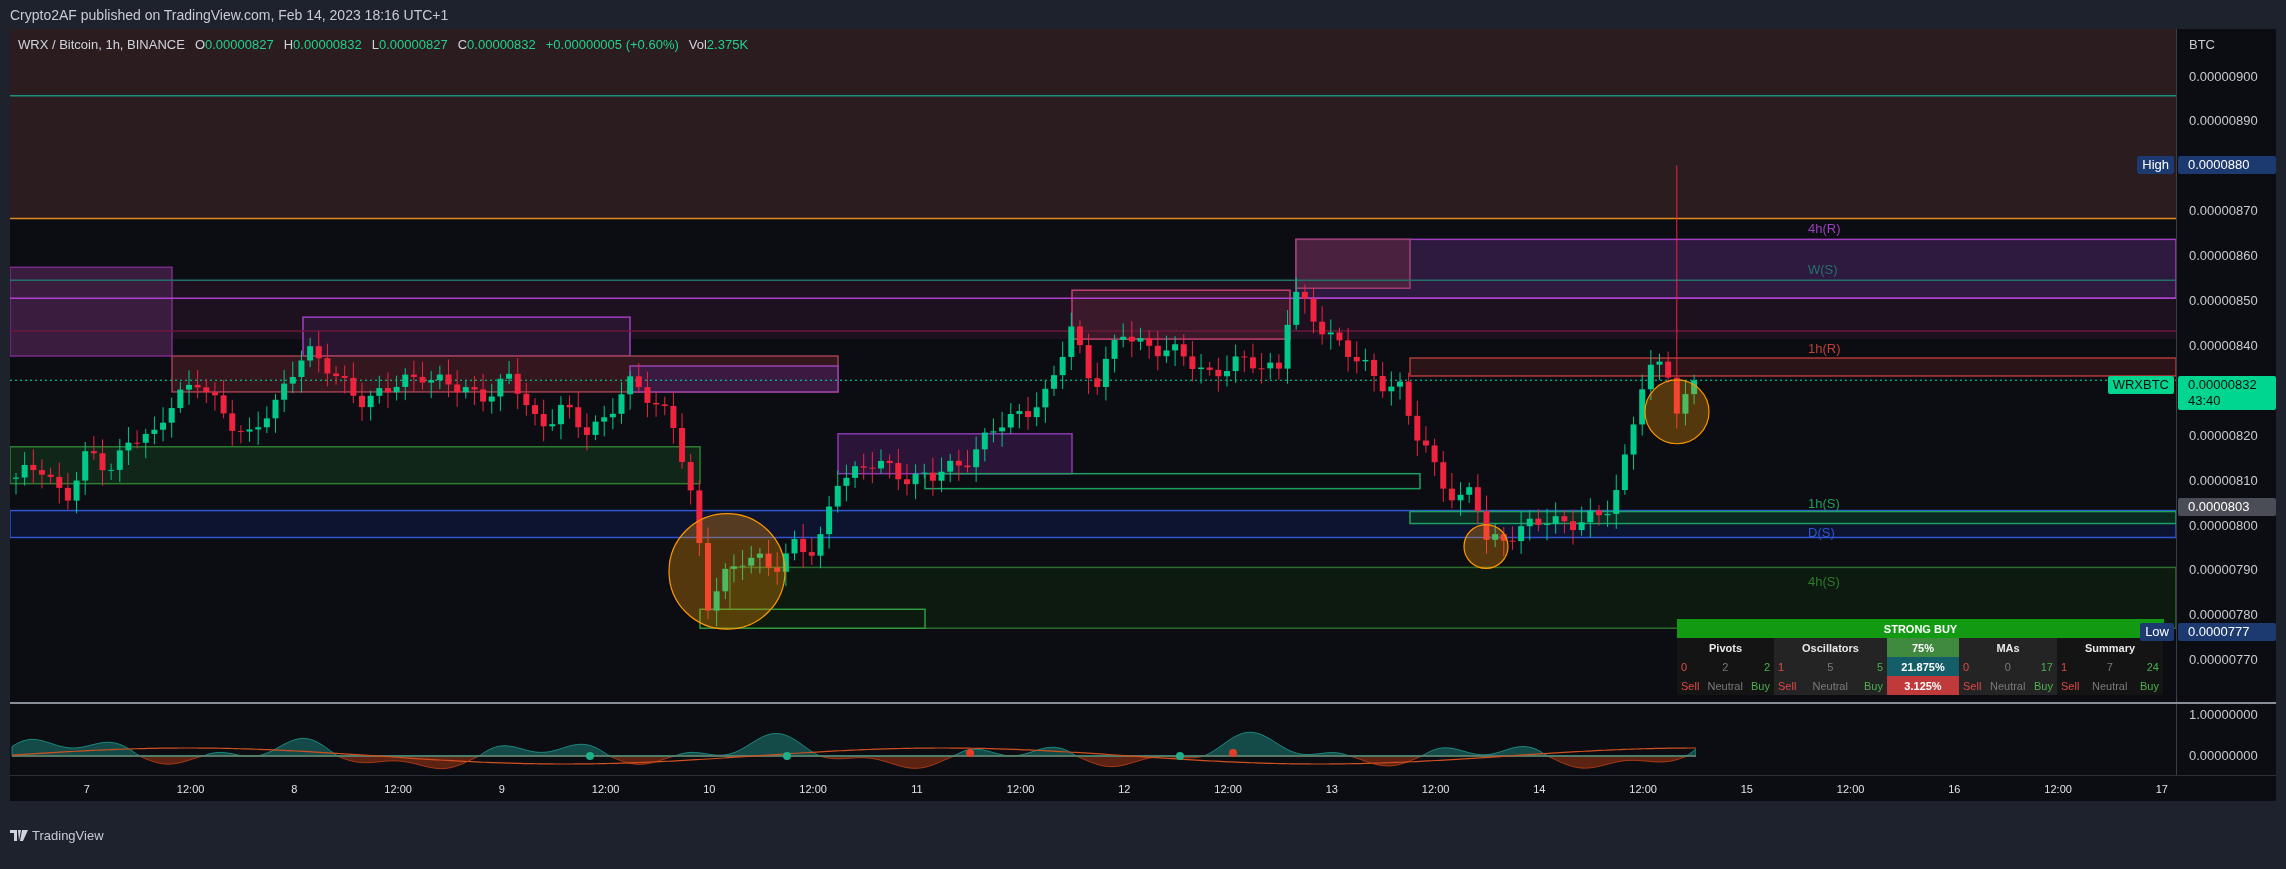 This screenshot has width=2286, height=869. I want to click on gauge-cell: 21.875%, so click(1923, 666).